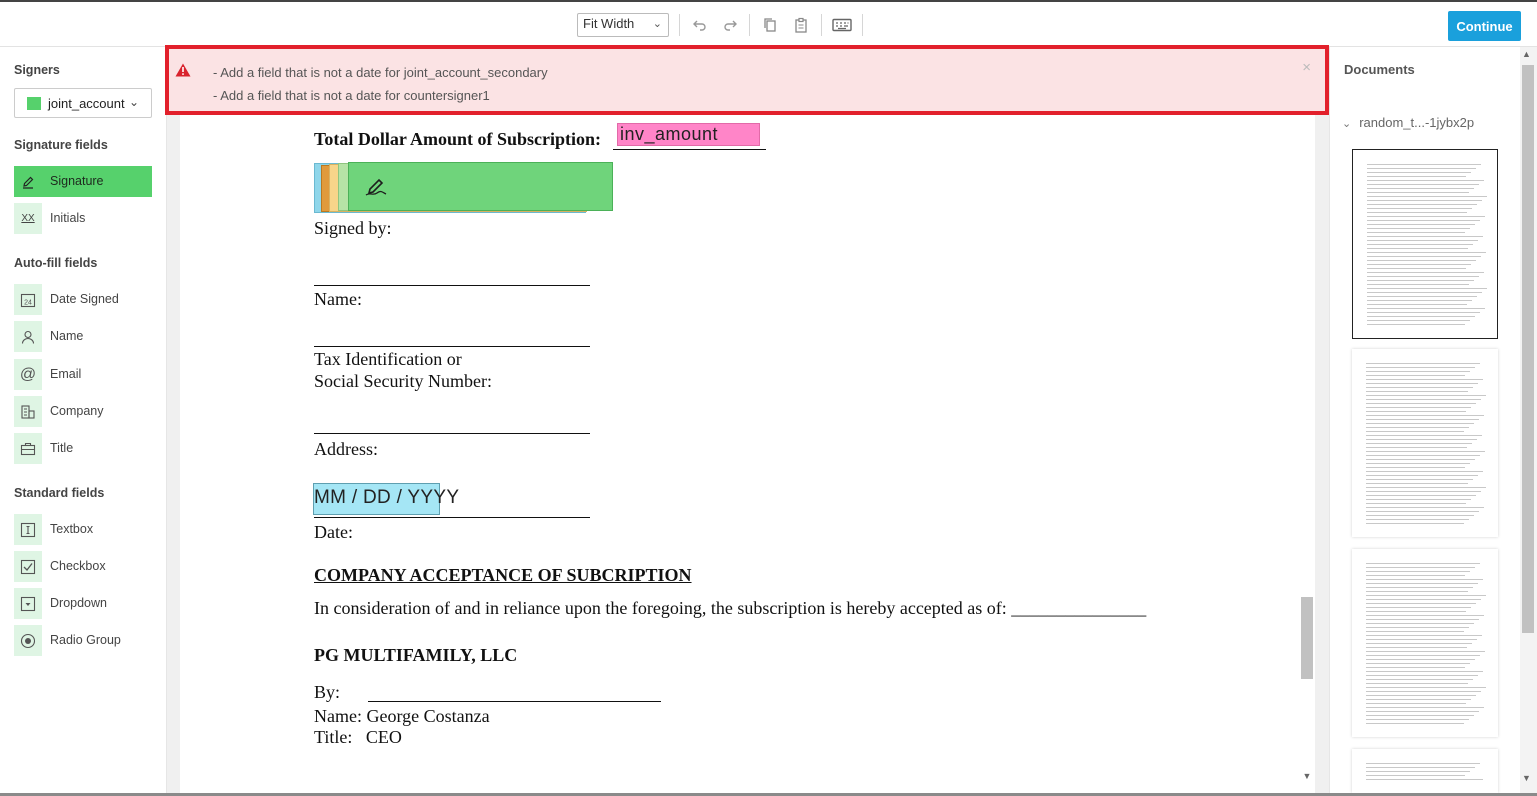 The image size is (1537, 796). Describe the element at coordinates (83, 103) in the screenshot. I see `signer-select: joint_account ⌄` at that location.